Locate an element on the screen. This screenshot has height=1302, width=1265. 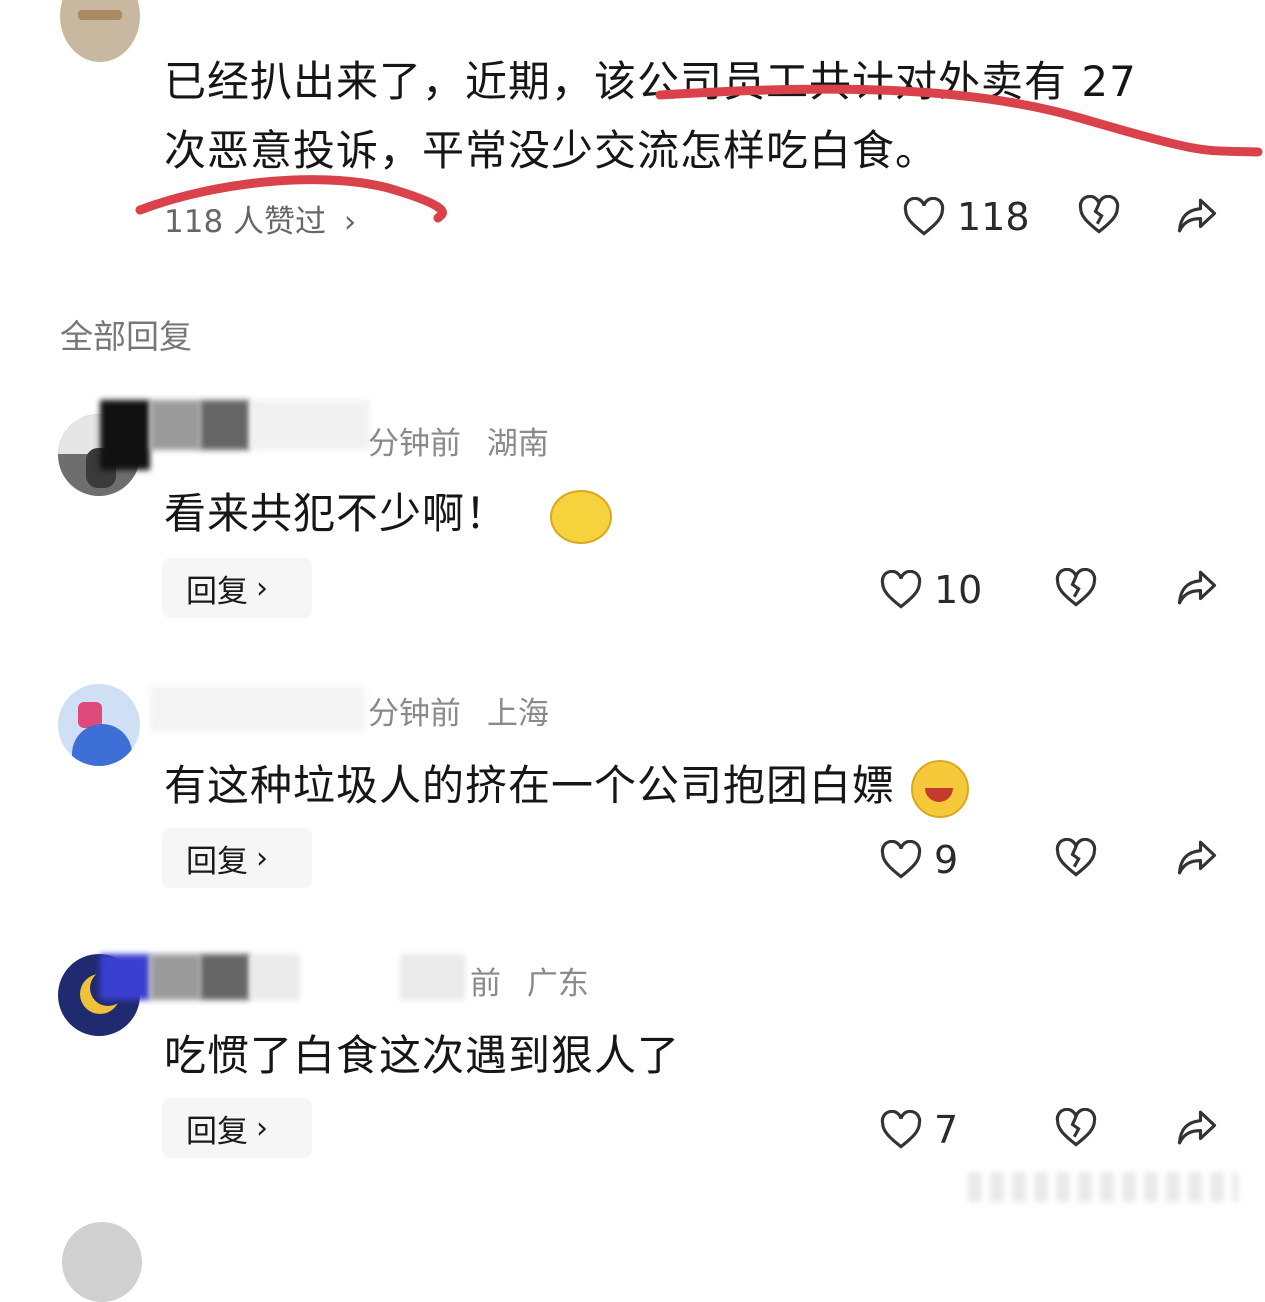
reply-time: 前 is located at coordinates (485, 984).